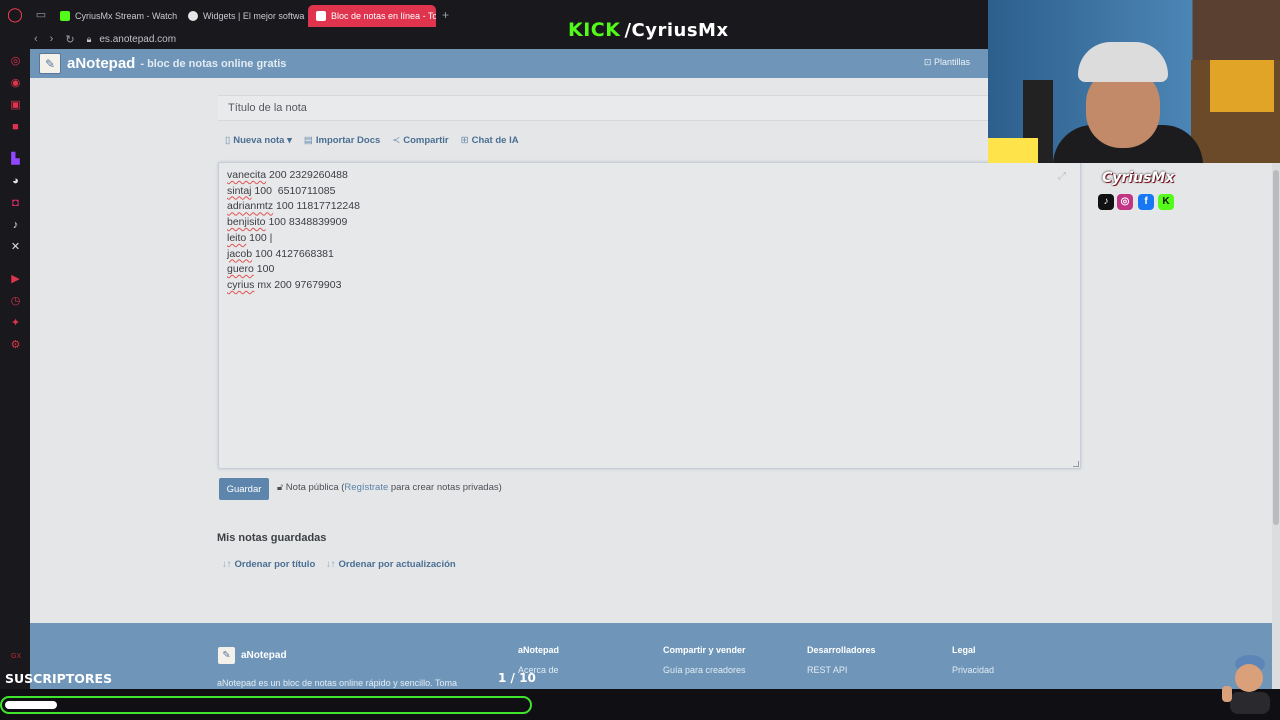 The height and width of the screenshot is (720, 1280). I want to click on new-note-label: Nueva nota, so click(259, 140).